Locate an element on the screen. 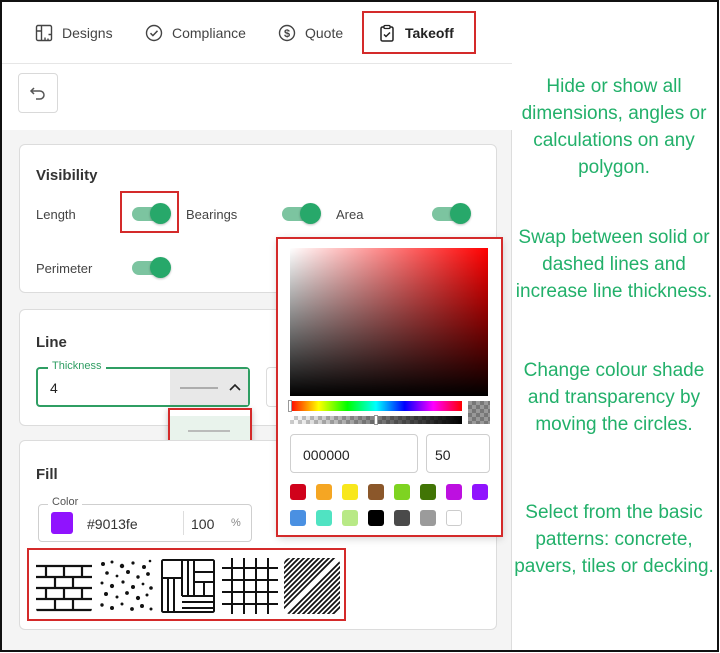  perimeter-toggle is located at coordinates (152, 267).